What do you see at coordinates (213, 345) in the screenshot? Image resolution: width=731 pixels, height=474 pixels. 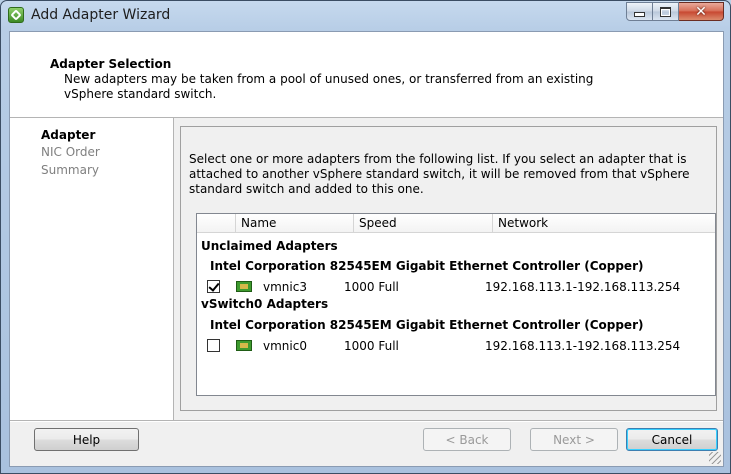 I see `adapter-checkbox-vmnic0` at bounding box center [213, 345].